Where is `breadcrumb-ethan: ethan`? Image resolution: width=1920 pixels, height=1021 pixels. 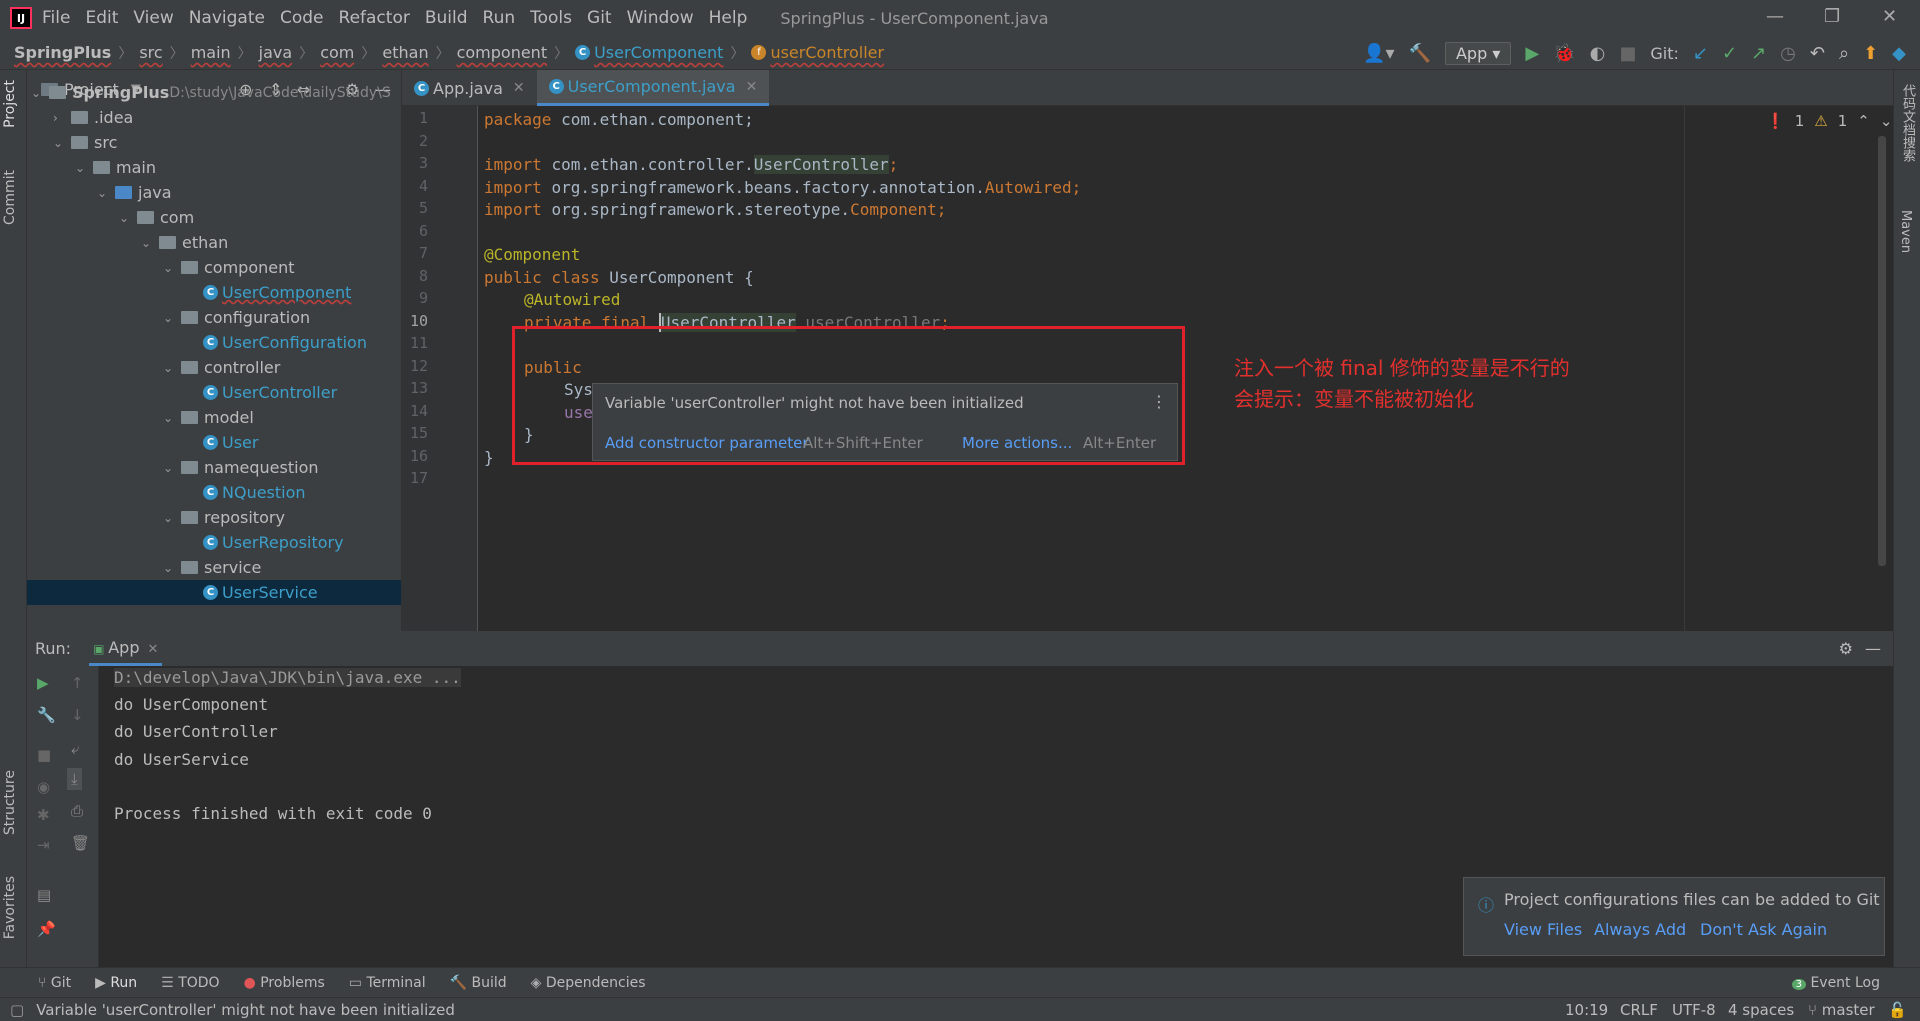
breadcrumb-ethan: ethan is located at coordinates (405, 52).